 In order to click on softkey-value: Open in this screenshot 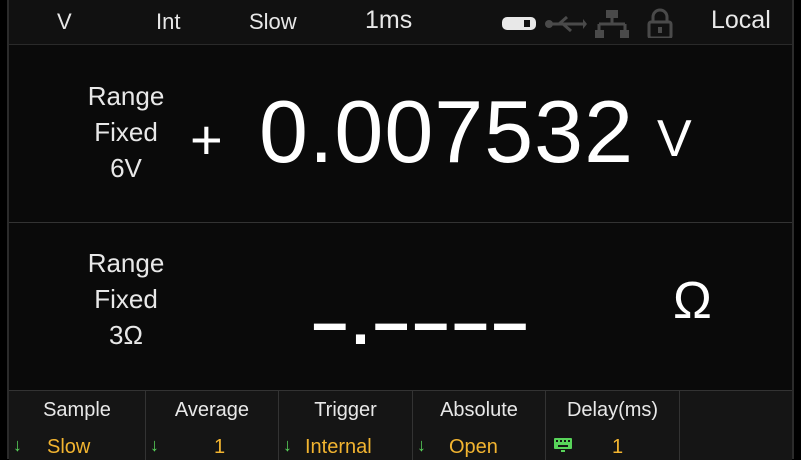, I will do `click(473, 447)`.